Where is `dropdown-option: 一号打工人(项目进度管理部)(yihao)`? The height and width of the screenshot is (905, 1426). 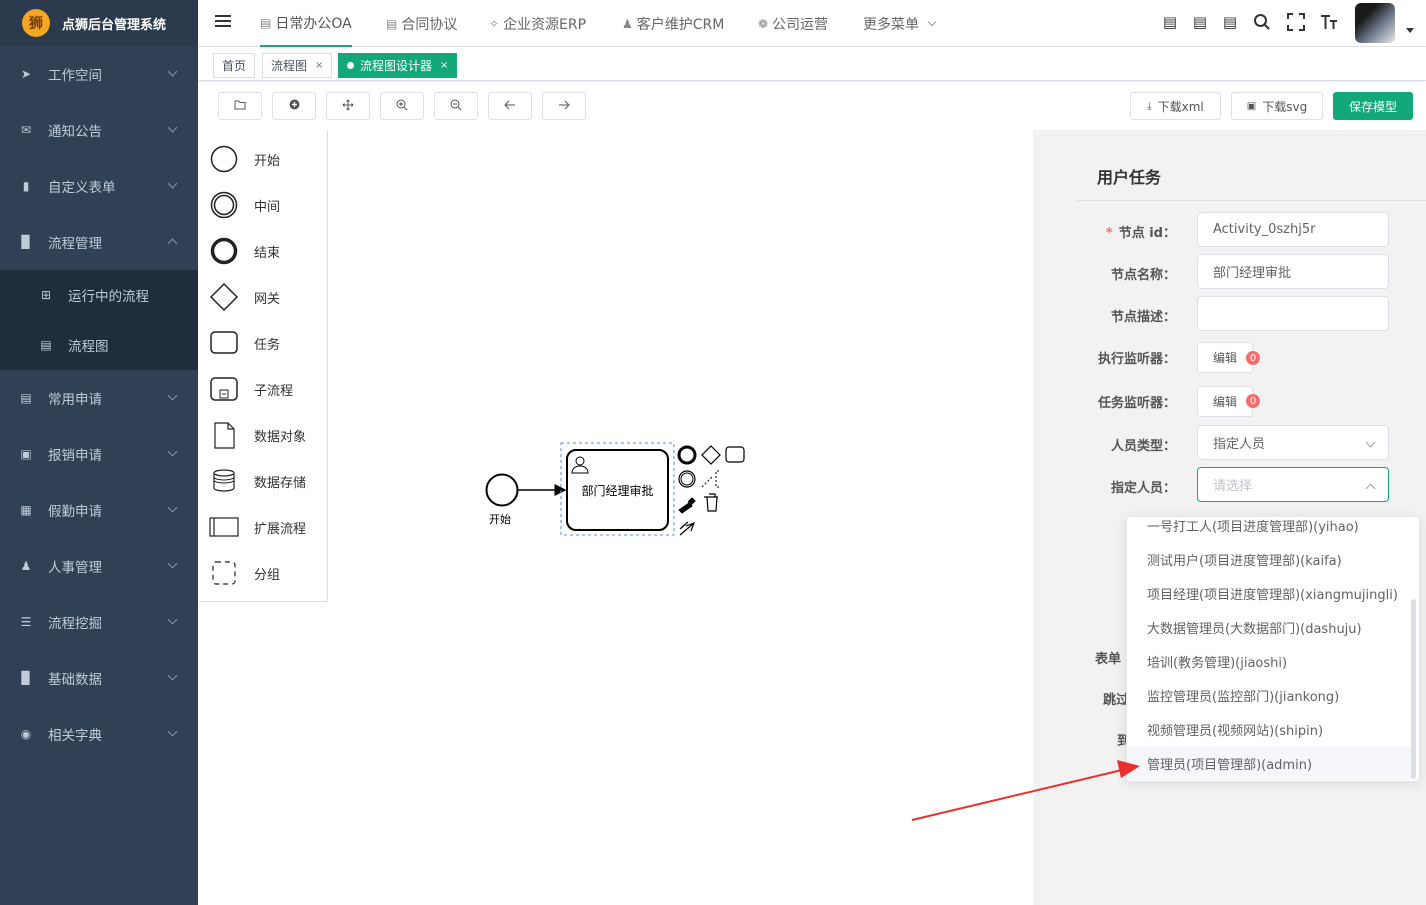
dropdown-option: 一号打工人(项目进度管理部)(yihao) is located at coordinates (1269, 529).